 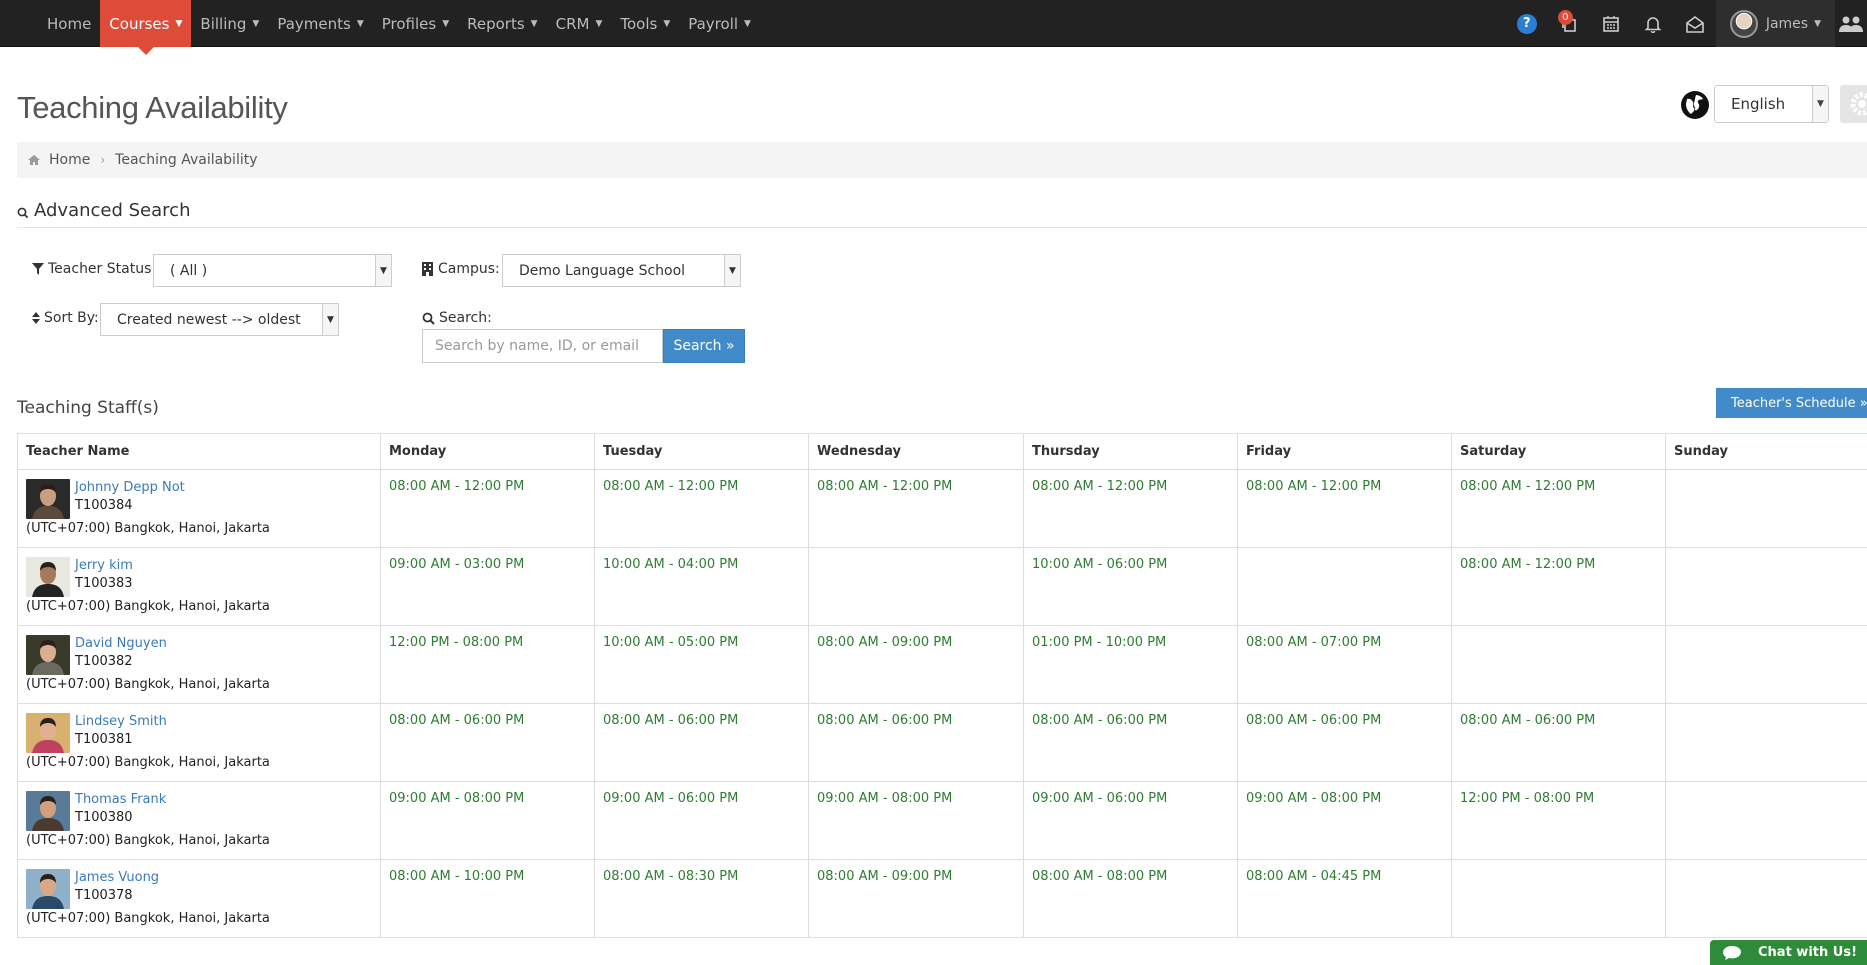 What do you see at coordinates (272, 270) in the screenshot?
I see `teacher-status-select: ( All ) ▼` at bounding box center [272, 270].